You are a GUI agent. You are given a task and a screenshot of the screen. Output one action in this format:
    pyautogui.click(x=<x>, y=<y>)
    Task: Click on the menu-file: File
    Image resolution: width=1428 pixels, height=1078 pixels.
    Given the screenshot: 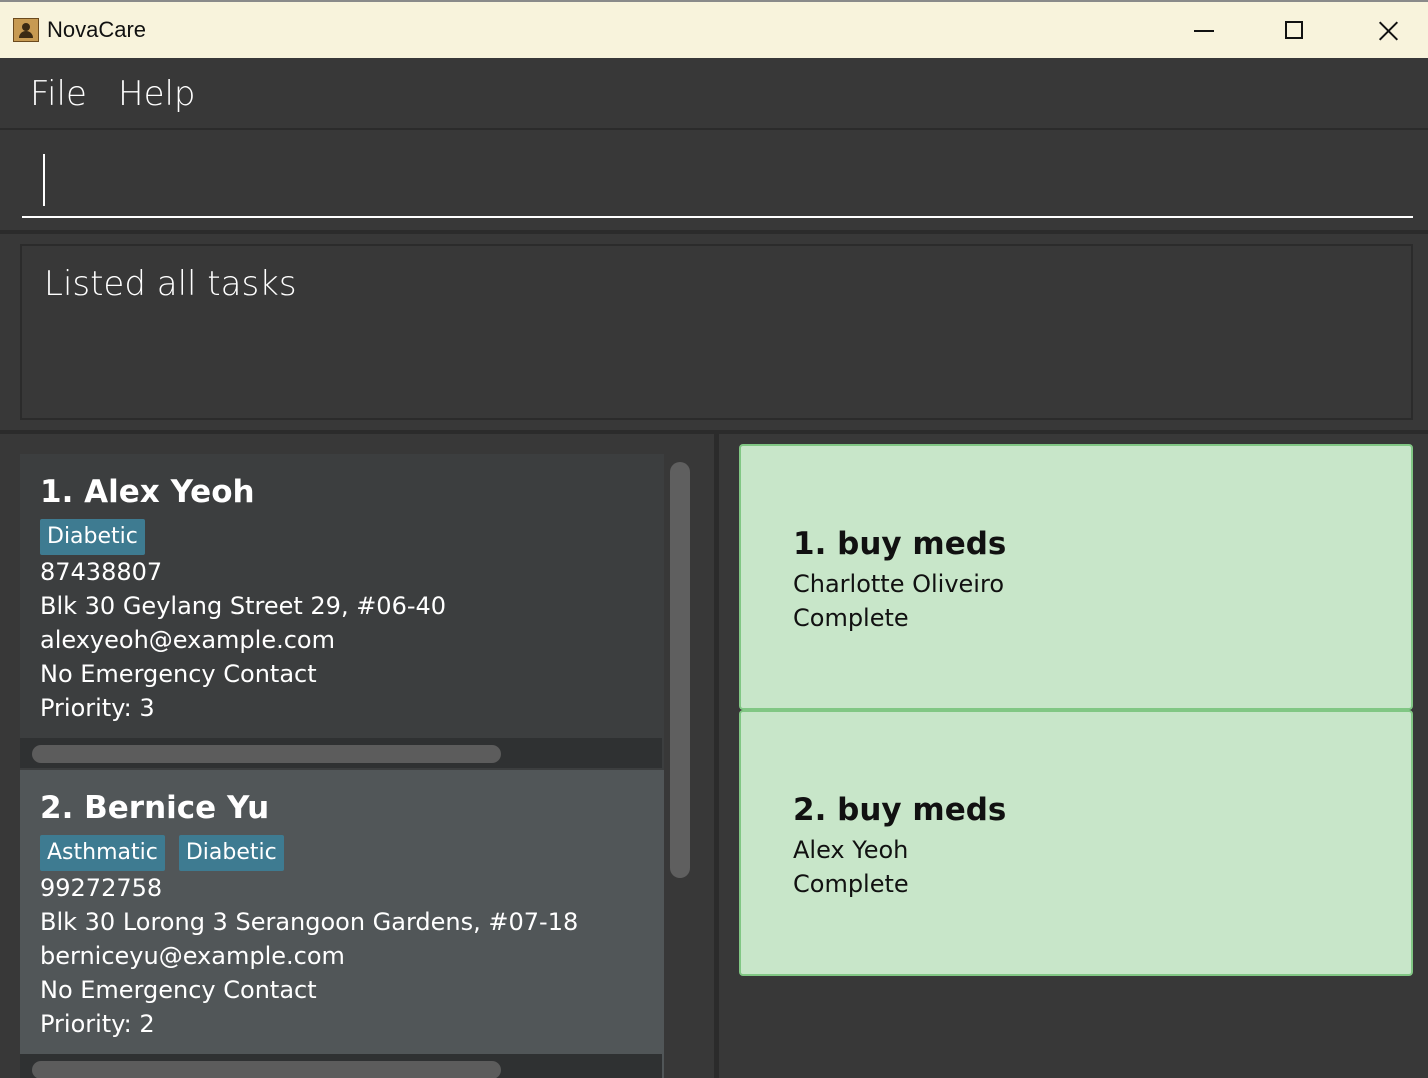 What is the action you would take?
    pyautogui.click(x=58, y=94)
    